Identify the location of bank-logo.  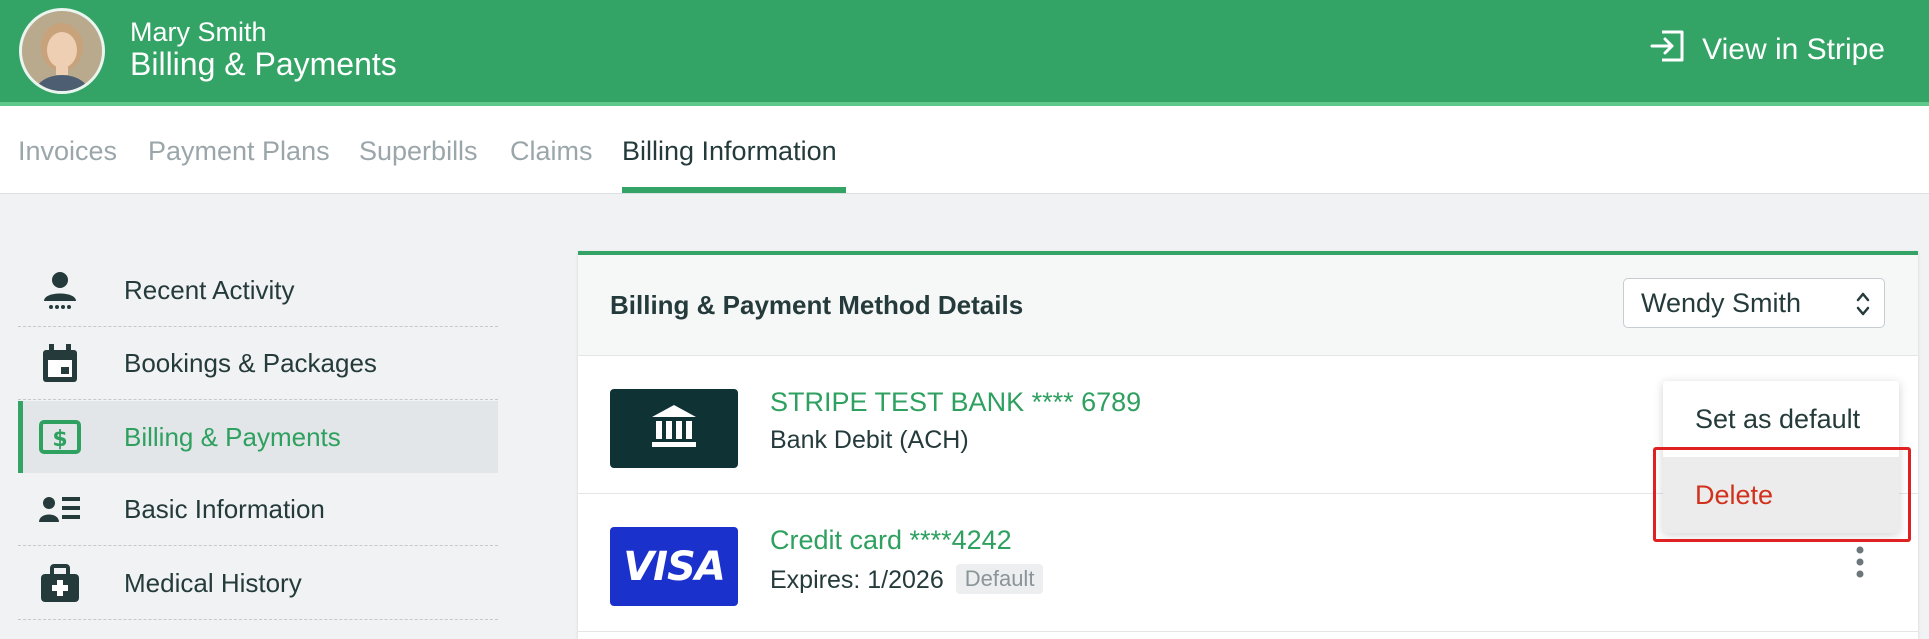
(674, 428).